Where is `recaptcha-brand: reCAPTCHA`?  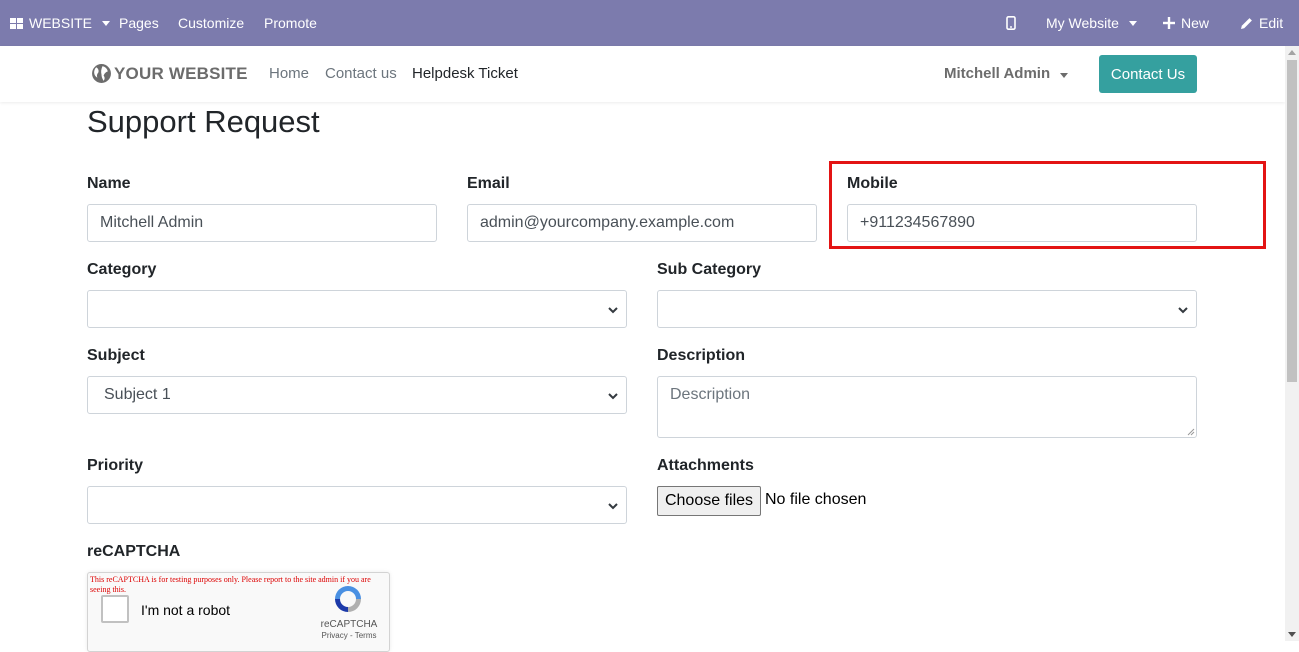 recaptcha-brand: reCAPTCHA is located at coordinates (349, 624).